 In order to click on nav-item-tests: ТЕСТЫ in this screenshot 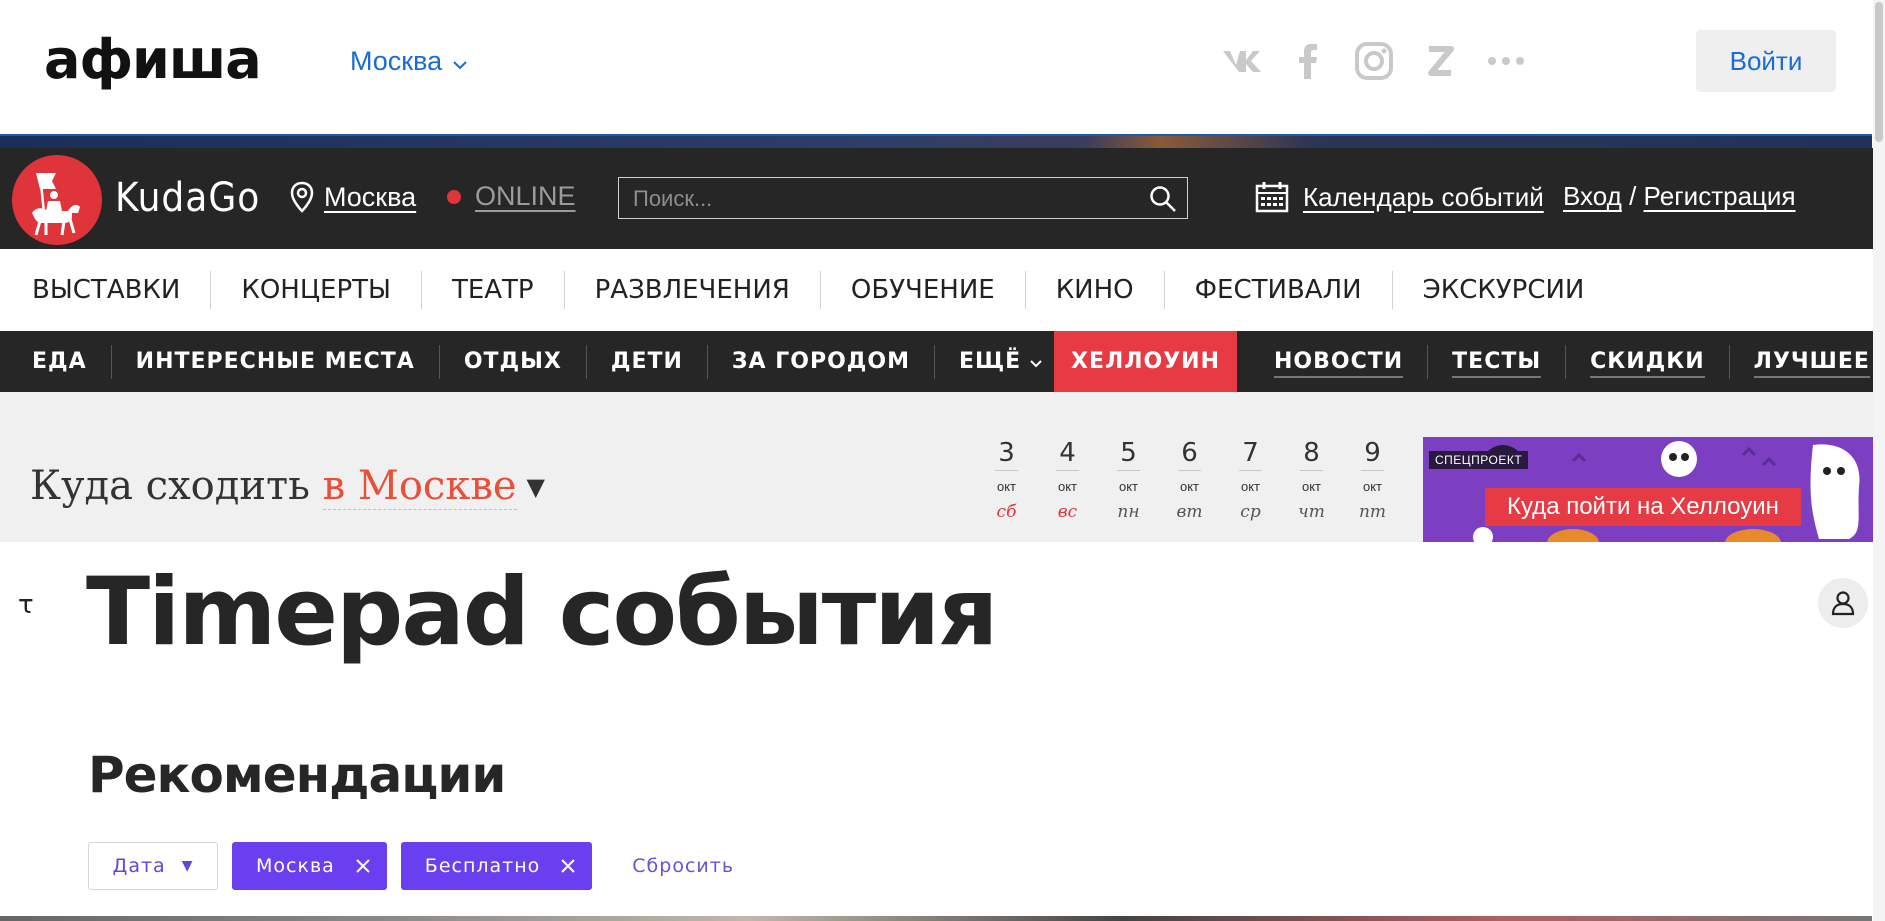, I will do `click(1497, 361)`.